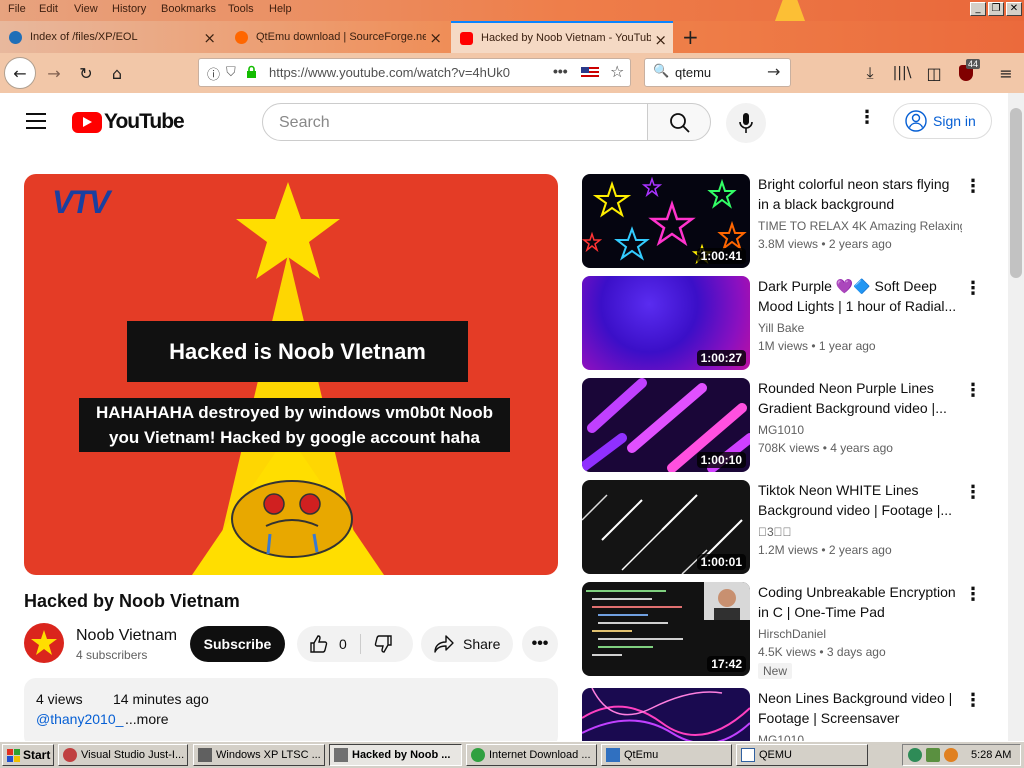  What do you see at coordinates (661, 71) in the screenshot?
I see `search-engine-icon: 🔍` at bounding box center [661, 71].